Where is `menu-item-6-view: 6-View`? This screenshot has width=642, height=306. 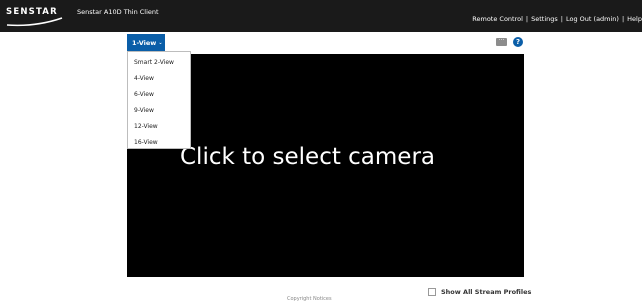 menu-item-6-view: 6-View is located at coordinates (144, 94).